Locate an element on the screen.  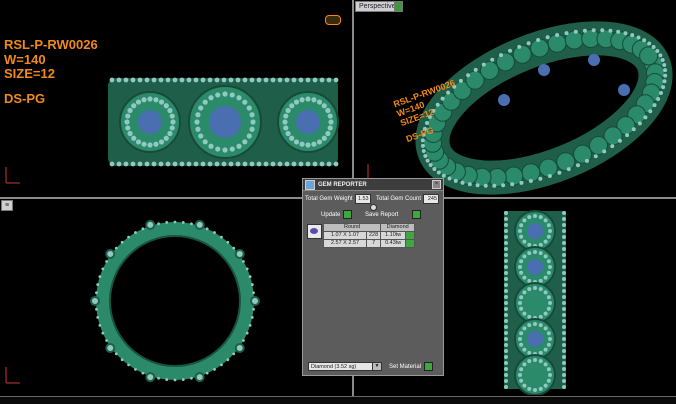
width-line: W=140 is located at coordinates (25, 59).